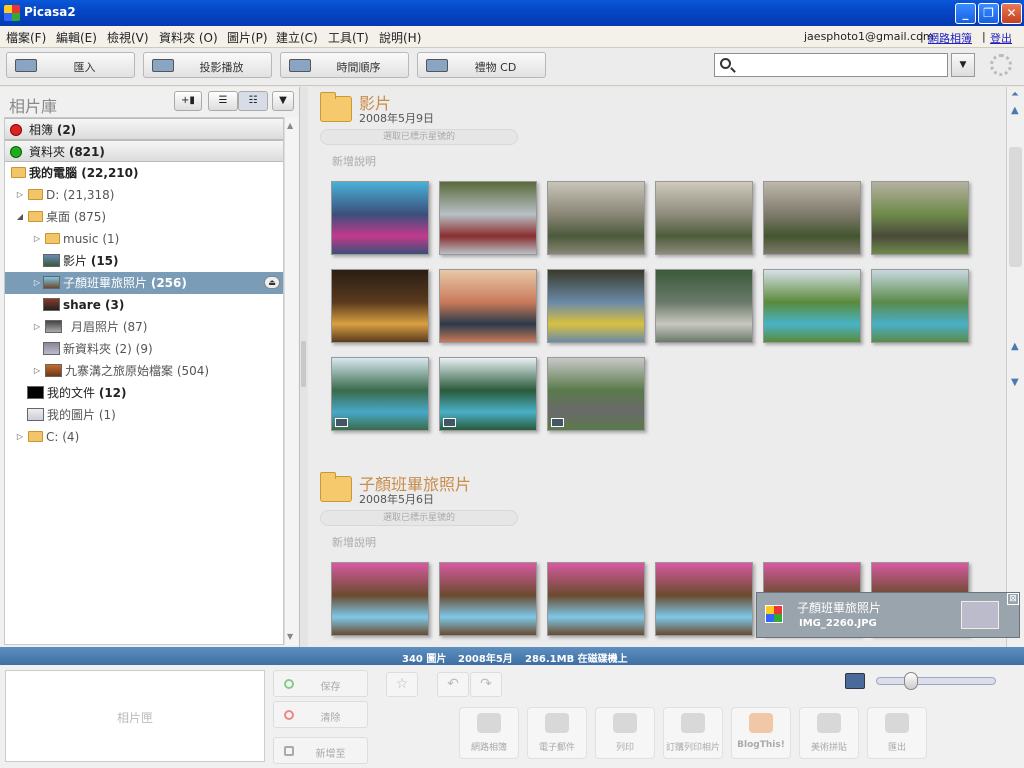 The image size is (1024, 768). What do you see at coordinates (144, 393) in the screenshot?
I see `tree-item-my-documents: 我的文件 (12)` at bounding box center [144, 393].